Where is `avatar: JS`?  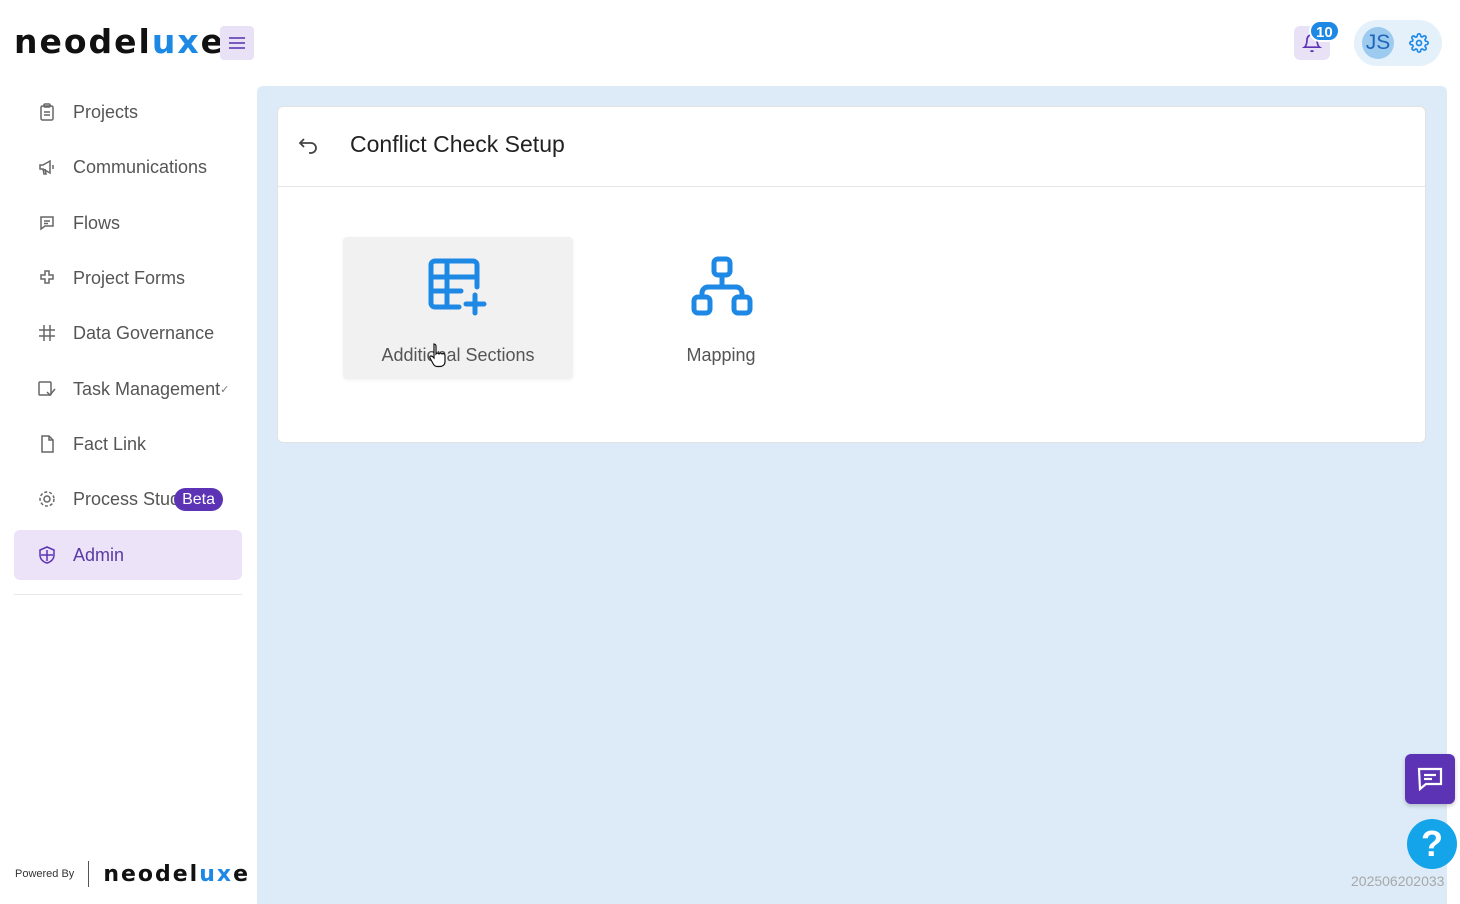 avatar: JS is located at coordinates (1378, 43).